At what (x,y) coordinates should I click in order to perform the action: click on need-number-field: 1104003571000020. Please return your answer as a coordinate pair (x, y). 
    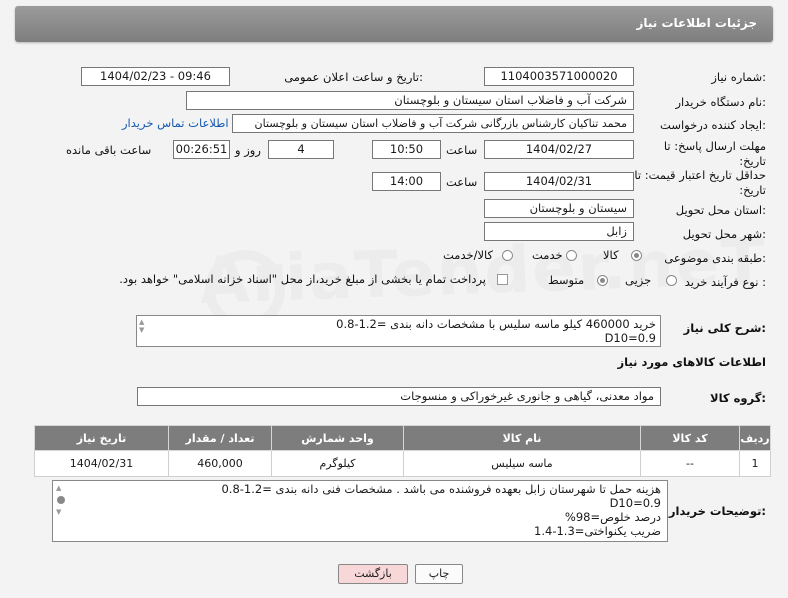
    Looking at the image, I should click on (559, 76).